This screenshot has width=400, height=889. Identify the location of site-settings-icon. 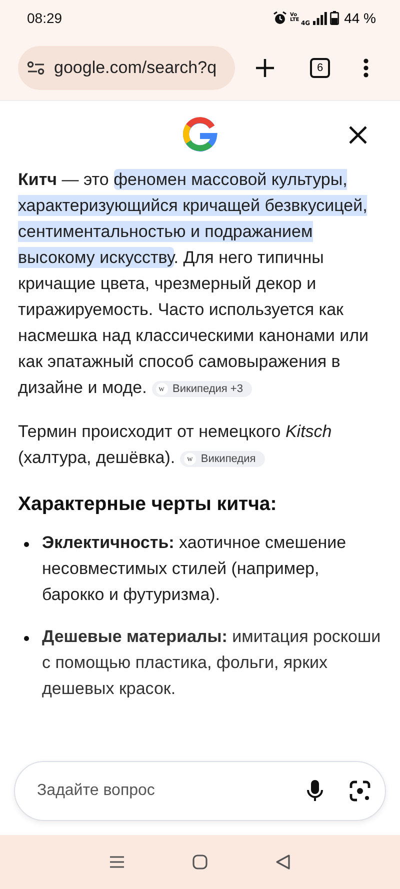
(36, 68).